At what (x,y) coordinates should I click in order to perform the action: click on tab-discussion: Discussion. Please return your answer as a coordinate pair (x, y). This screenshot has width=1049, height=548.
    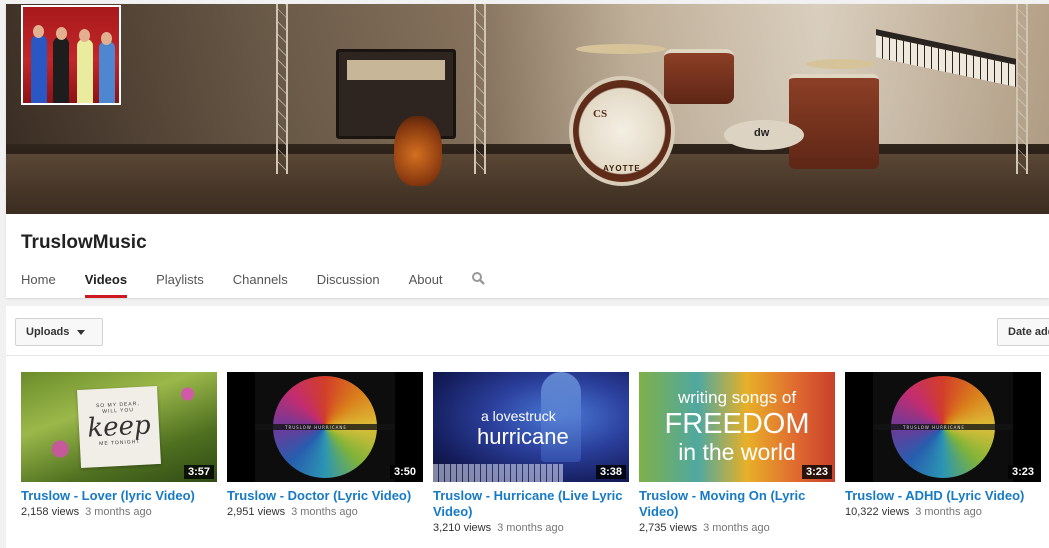
    Looking at the image, I should click on (348, 279).